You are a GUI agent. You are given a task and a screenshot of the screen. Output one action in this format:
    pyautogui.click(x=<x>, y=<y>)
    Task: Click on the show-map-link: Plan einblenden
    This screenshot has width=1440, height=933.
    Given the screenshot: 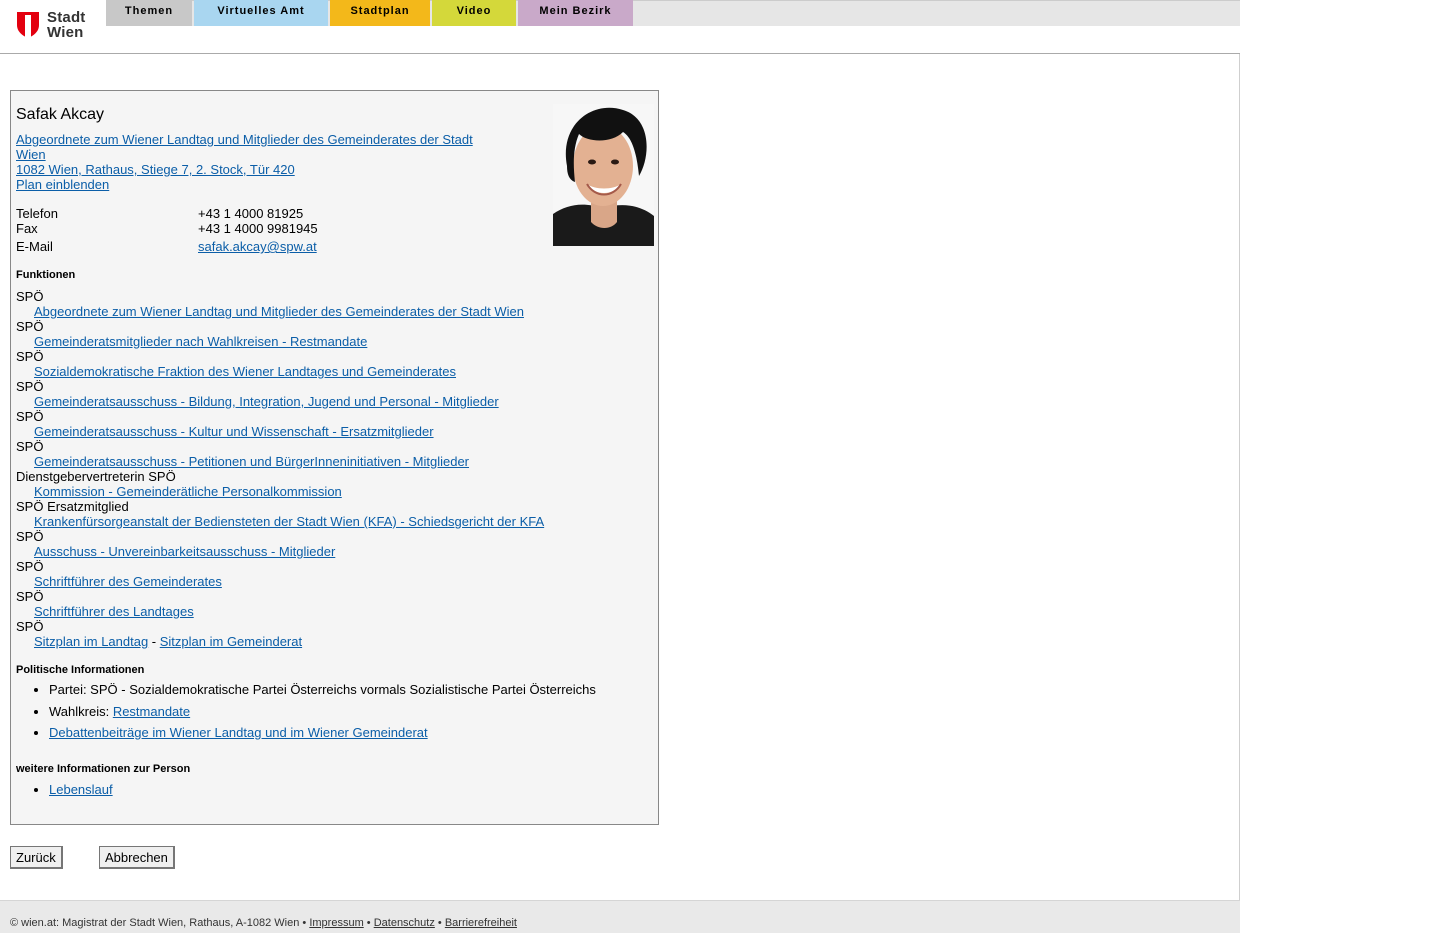 What is the action you would take?
    pyautogui.click(x=251, y=184)
    